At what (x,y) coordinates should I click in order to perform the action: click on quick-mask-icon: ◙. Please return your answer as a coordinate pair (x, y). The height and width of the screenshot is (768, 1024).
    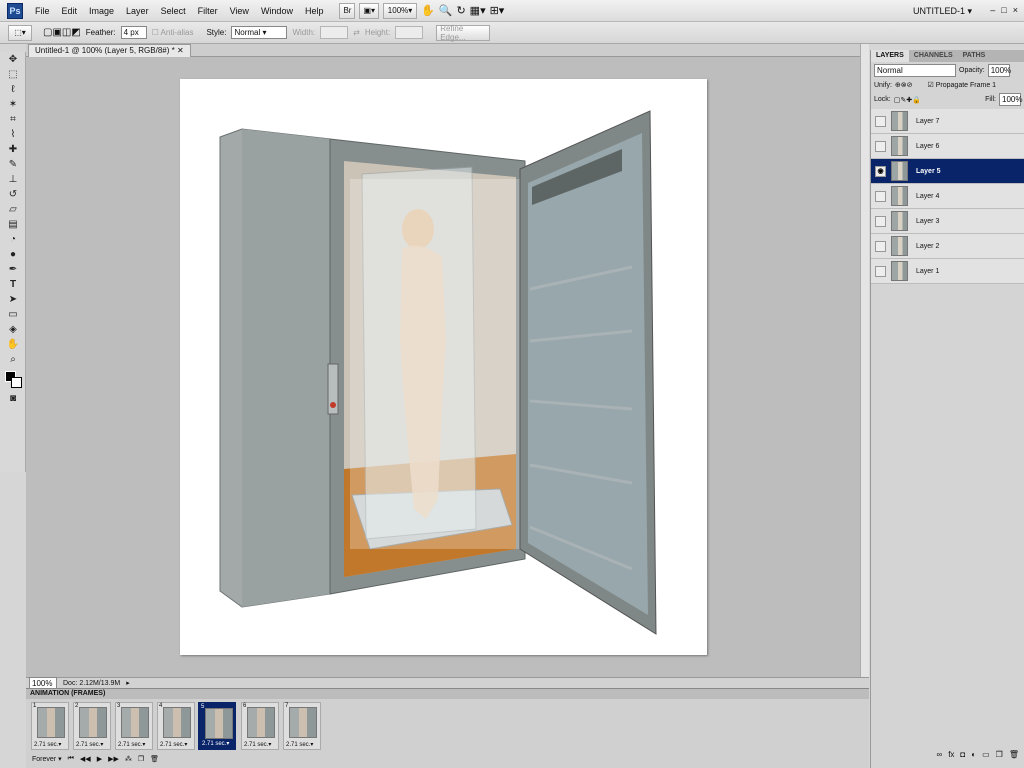
    Looking at the image, I should click on (13, 398).